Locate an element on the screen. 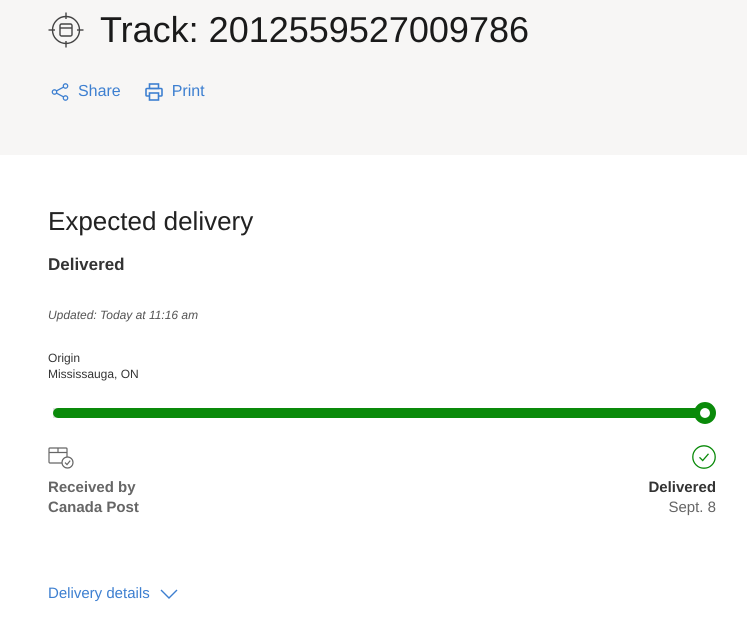 This screenshot has height=636, width=747. delivery-details-toggle: Delivery details is located at coordinates (113, 594).